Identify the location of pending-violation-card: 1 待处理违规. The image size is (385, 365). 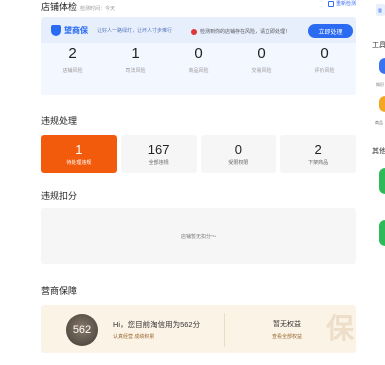
(79, 154).